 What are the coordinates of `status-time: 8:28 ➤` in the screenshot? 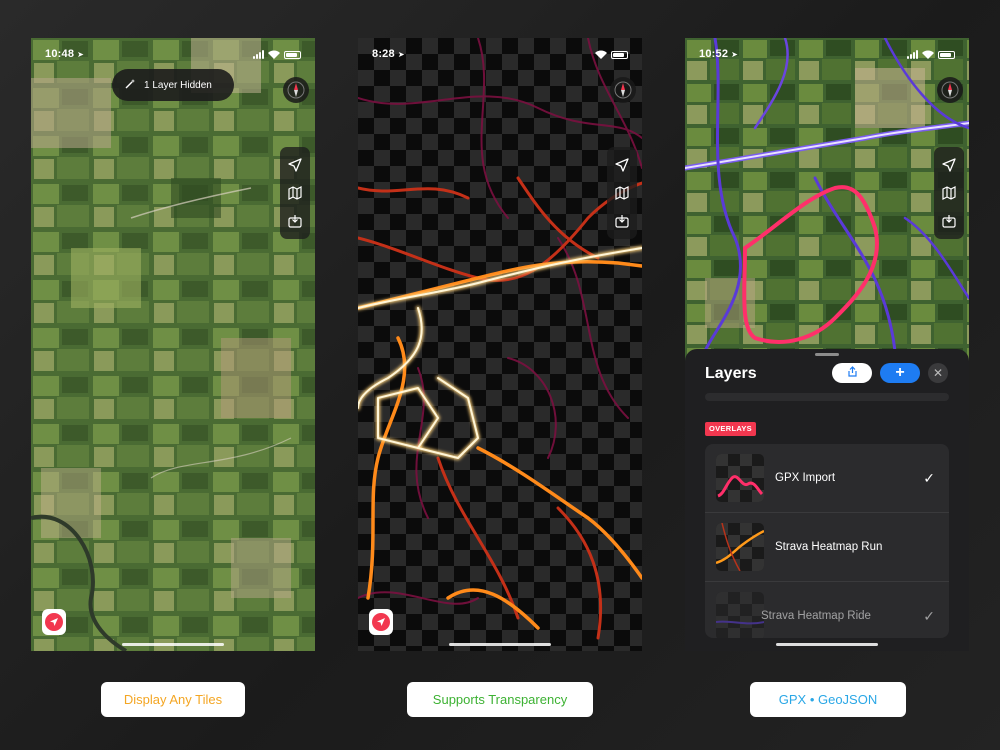 It's located at (388, 54).